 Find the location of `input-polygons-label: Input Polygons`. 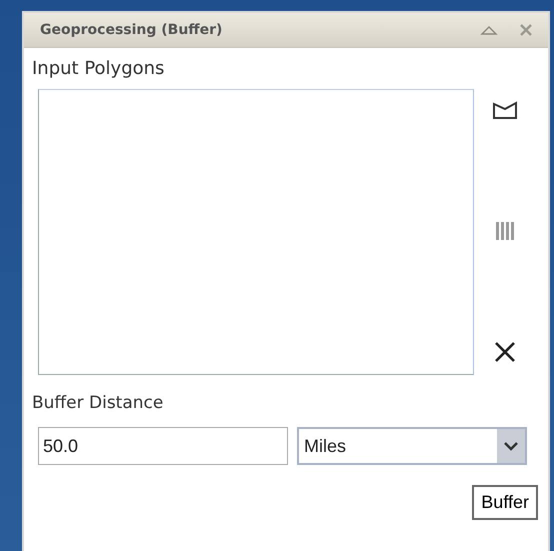

input-polygons-label: Input Polygons is located at coordinates (99, 68).